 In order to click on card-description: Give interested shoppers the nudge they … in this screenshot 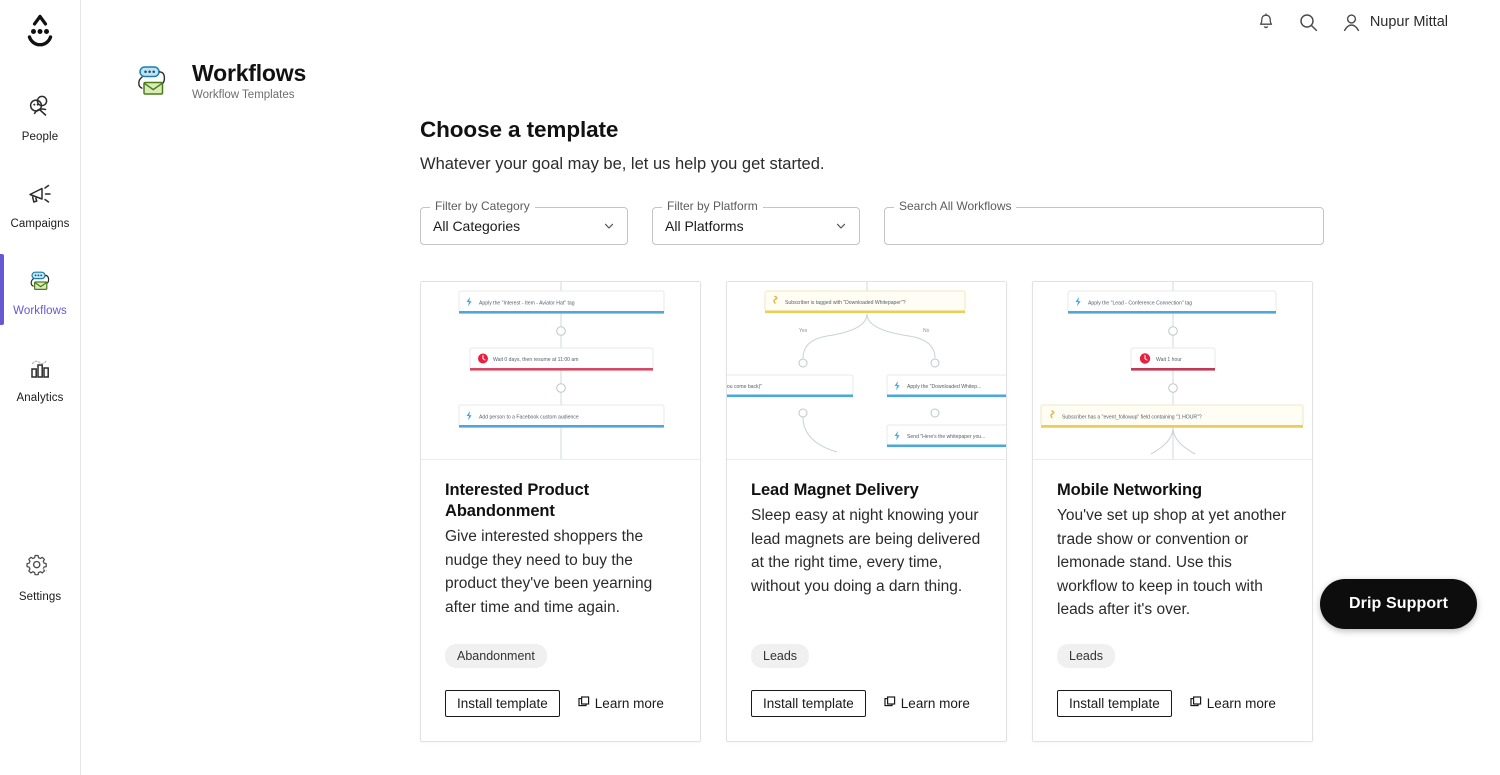, I will do `click(549, 572)`.